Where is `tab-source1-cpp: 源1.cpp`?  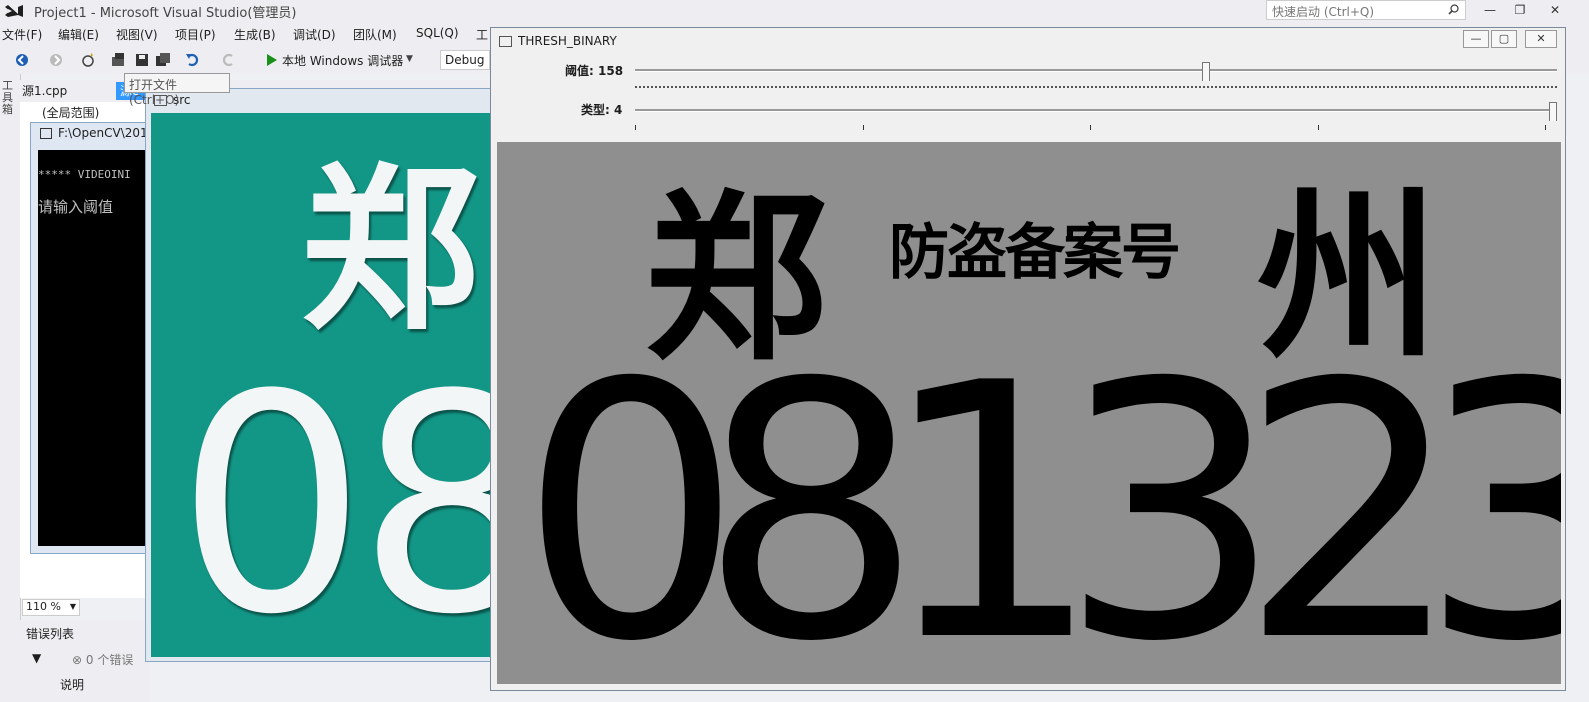 tab-source1-cpp: 源1.cpp is located at coordinates (44, 90).